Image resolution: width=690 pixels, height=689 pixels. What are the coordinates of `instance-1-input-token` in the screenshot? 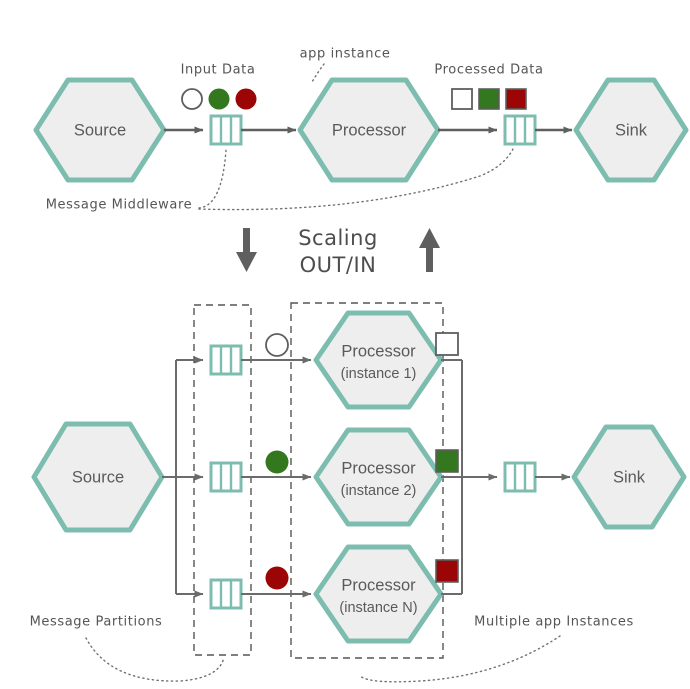 It's located at (277, 345).